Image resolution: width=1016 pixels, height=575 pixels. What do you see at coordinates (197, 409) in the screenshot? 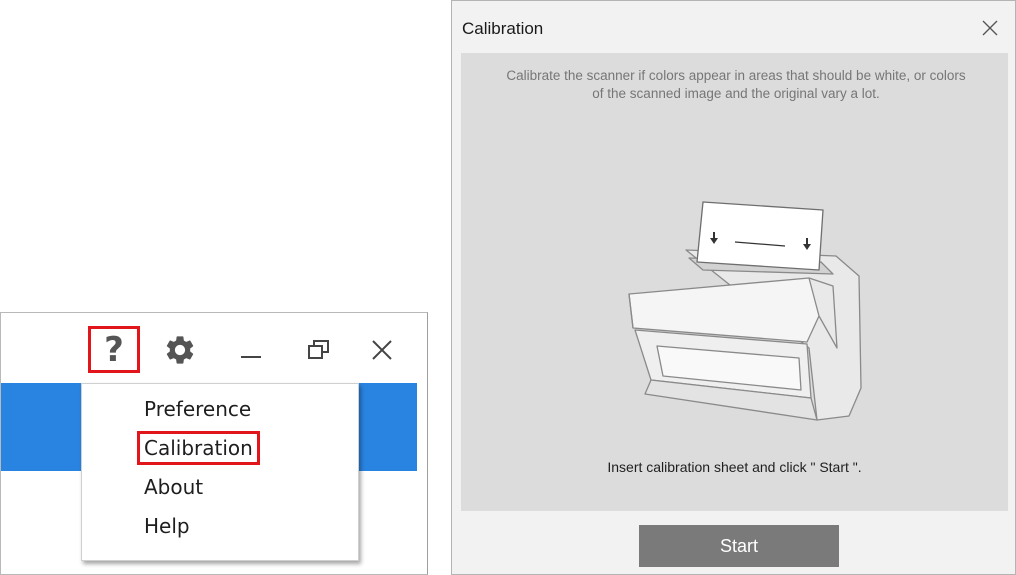
I see `menu-item-preference: Preference` at bounding box center [197, 409].